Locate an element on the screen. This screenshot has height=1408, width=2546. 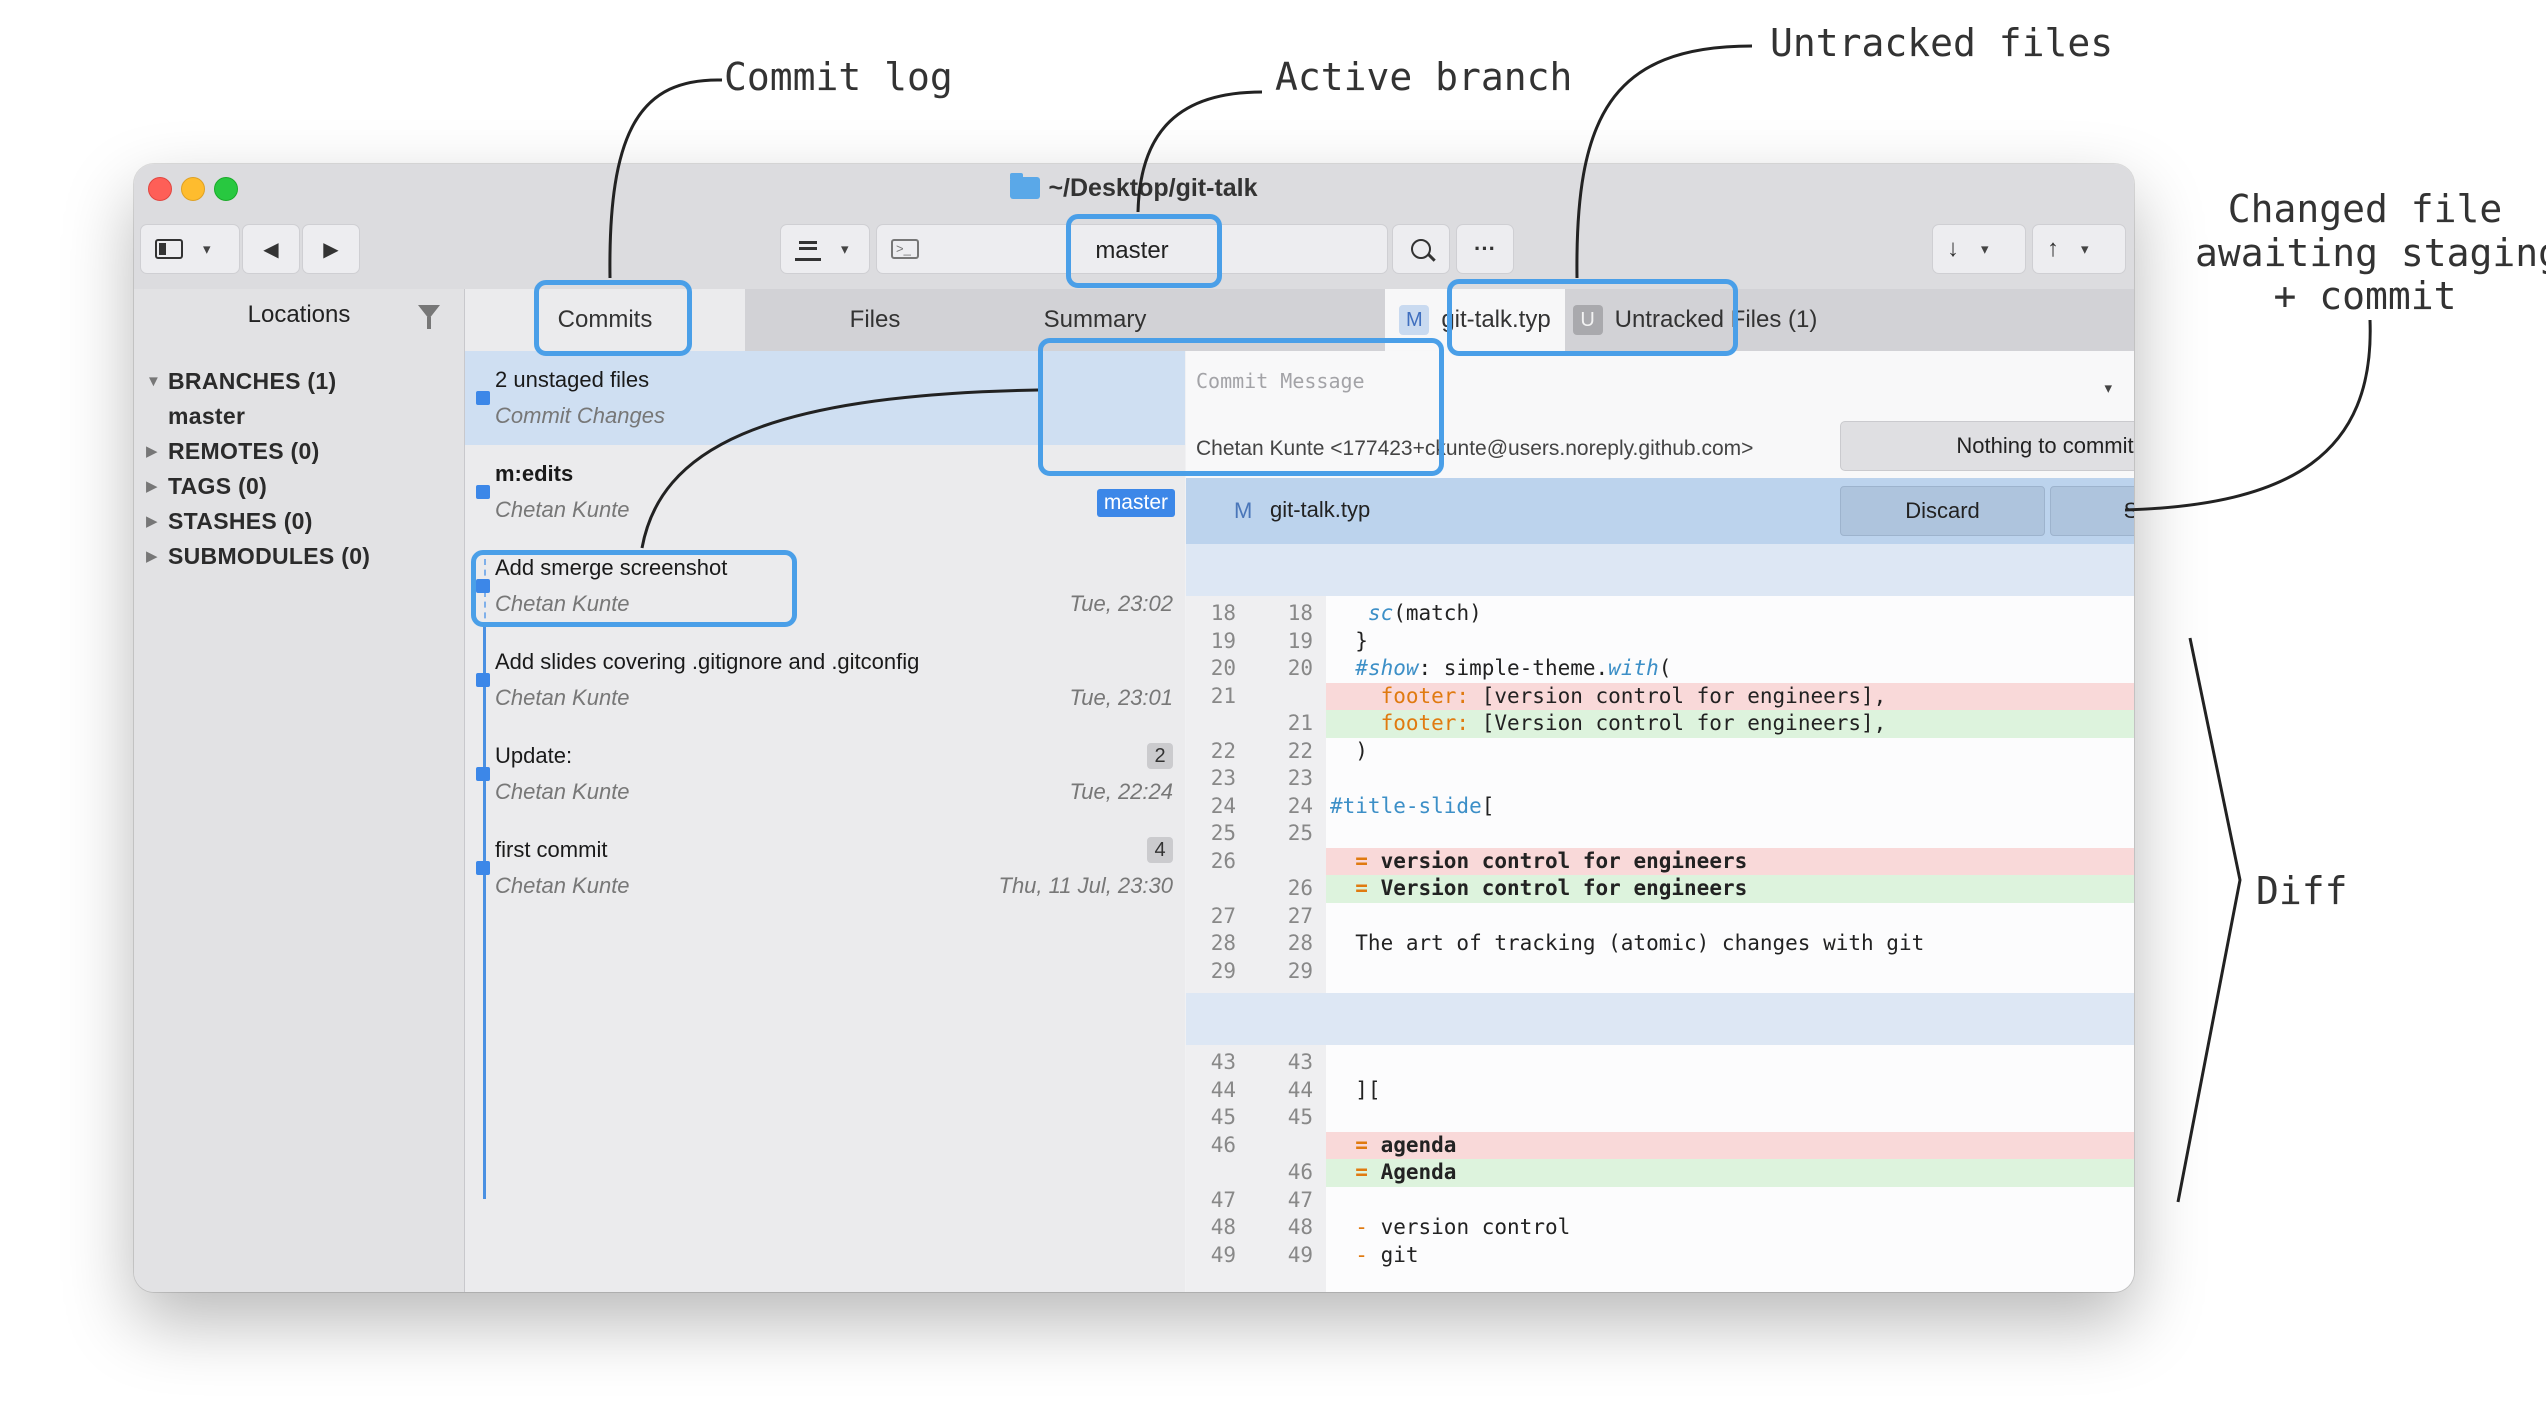
stash-icon is located at coordinates (808, 249).